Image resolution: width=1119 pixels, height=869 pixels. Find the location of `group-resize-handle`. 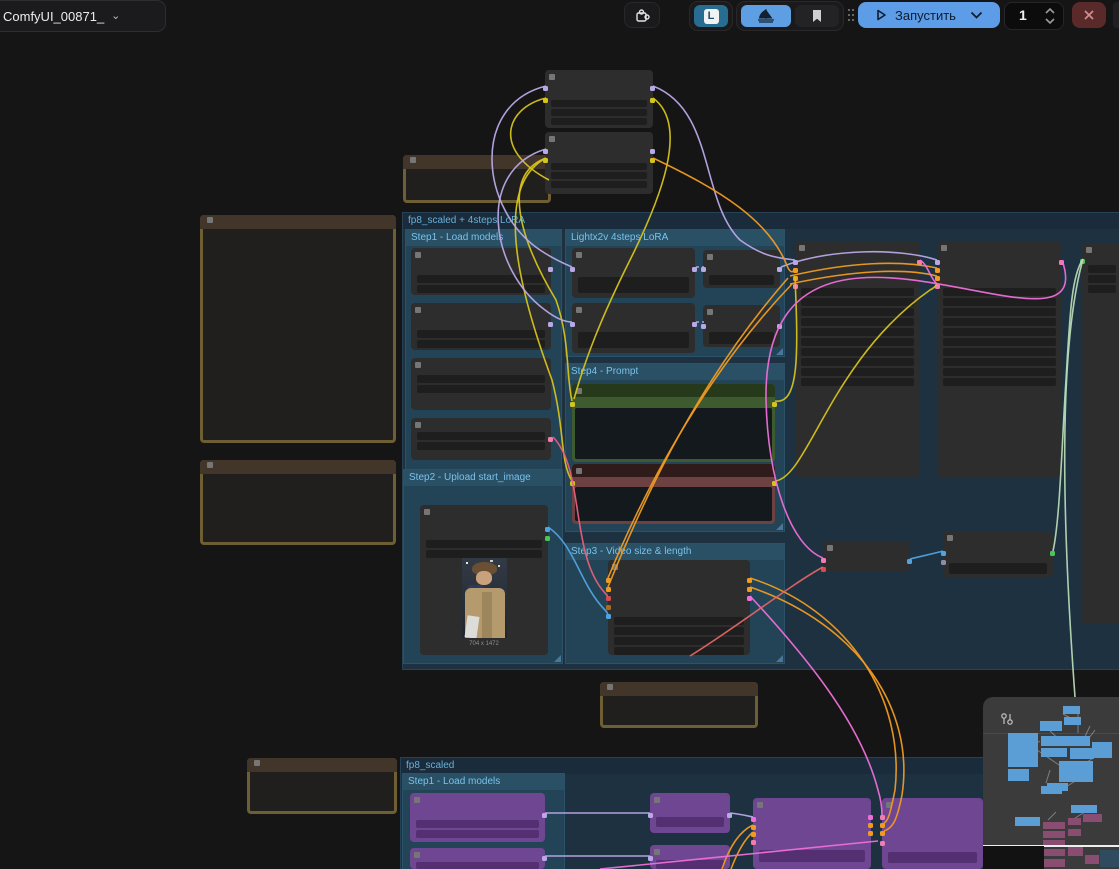

group-resize-handle is located at coordinates (779, 526).